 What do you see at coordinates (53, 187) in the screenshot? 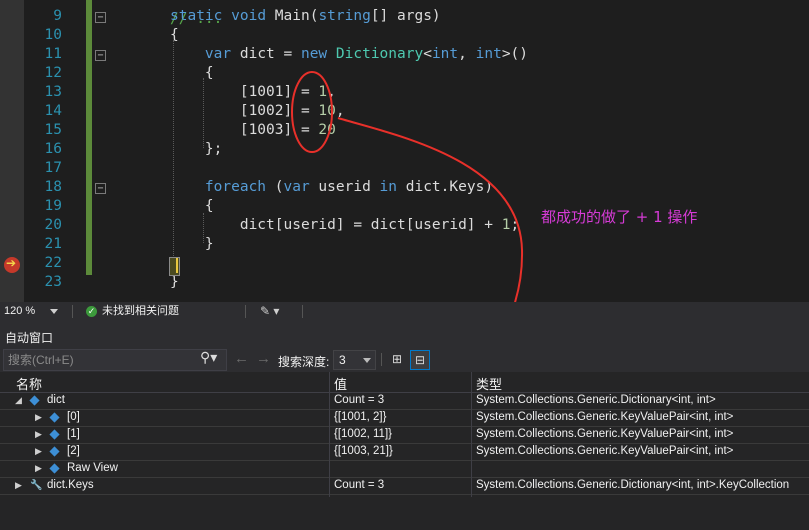
I see `line-number: 18` at bounding box center [53, 187].